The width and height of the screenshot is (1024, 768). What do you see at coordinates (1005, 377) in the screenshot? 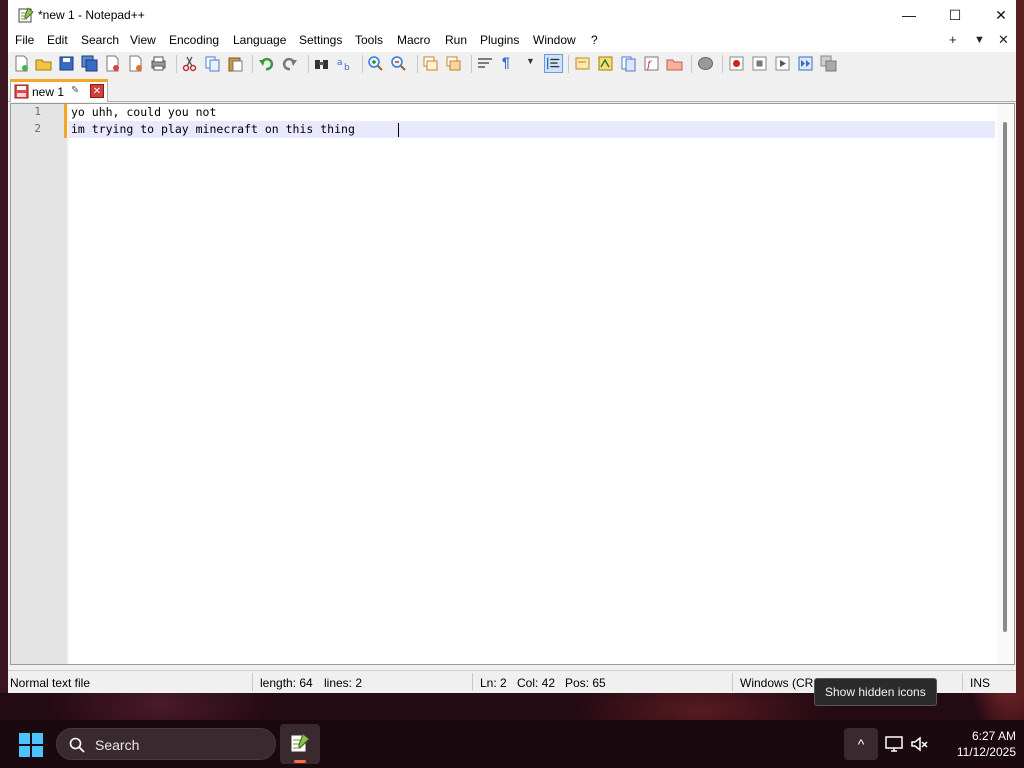
I see `scrollbar-thumb` at bounding box center [1005, 377].